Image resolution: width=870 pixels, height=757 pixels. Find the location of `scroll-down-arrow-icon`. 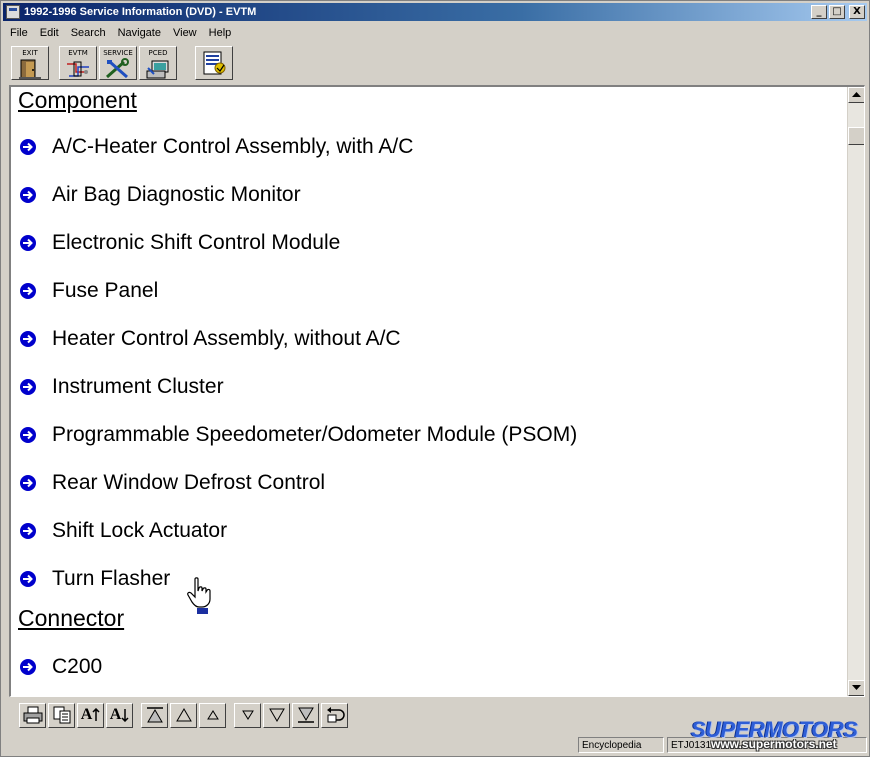

scroll-down-arrow-icon is located at coordinates (856, 687).